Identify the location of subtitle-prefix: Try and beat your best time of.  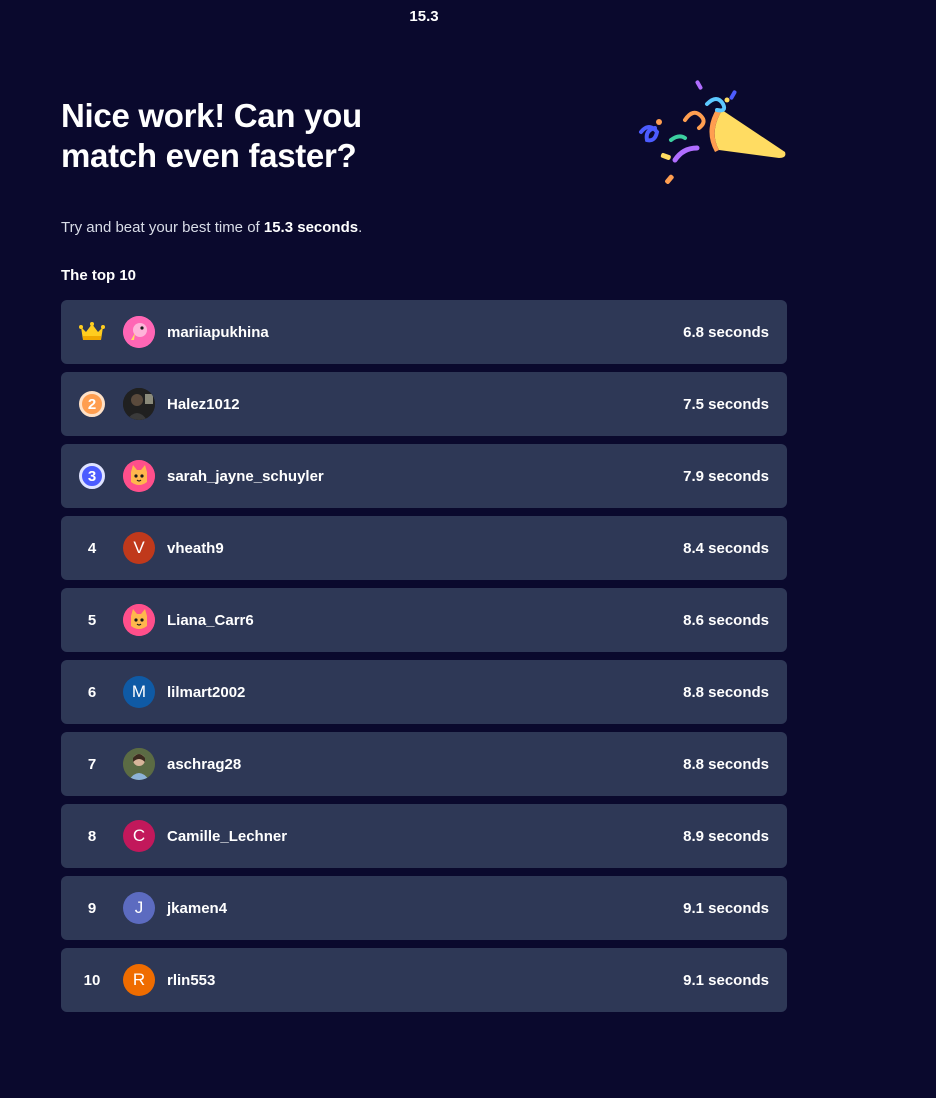
(162, 227).